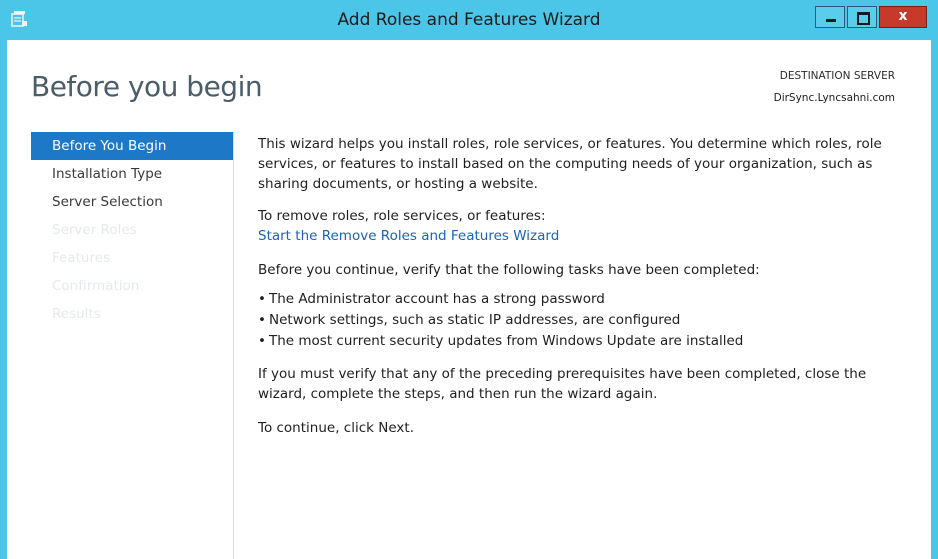  I want to click on page-title: Before you begin, so click(147, 86).